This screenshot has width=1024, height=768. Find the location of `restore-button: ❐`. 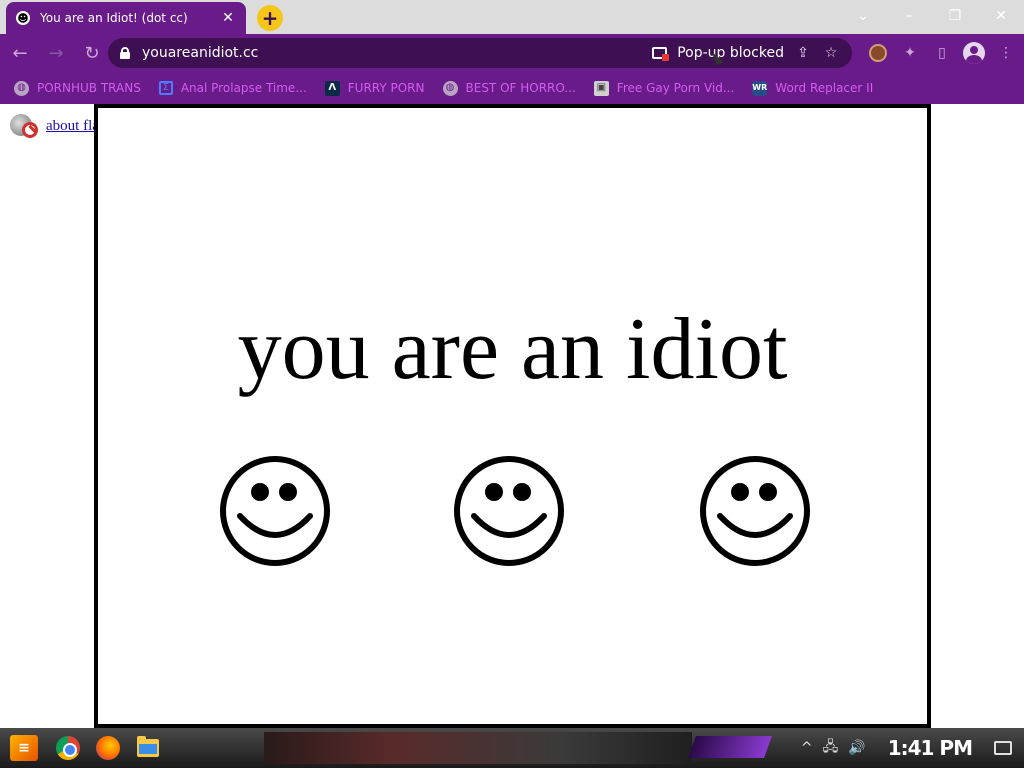

restore-button: ❐ is located at coordinates (955, 16).